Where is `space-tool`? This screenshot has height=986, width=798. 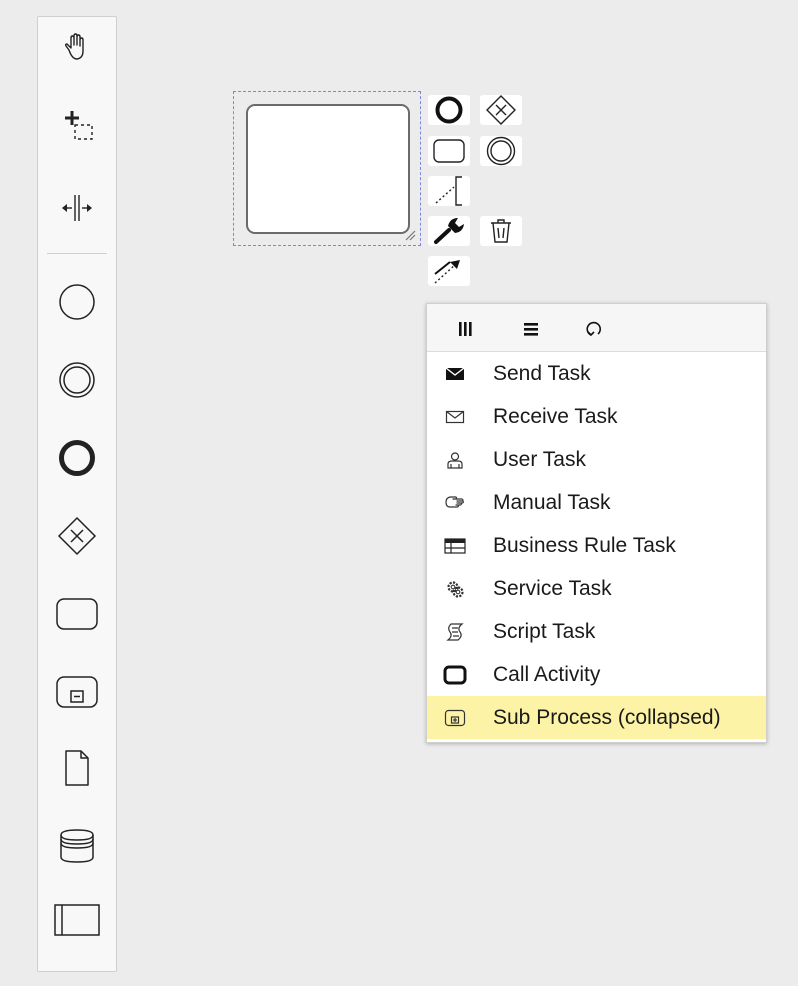
space-tool is located at coordinates (77, 208).